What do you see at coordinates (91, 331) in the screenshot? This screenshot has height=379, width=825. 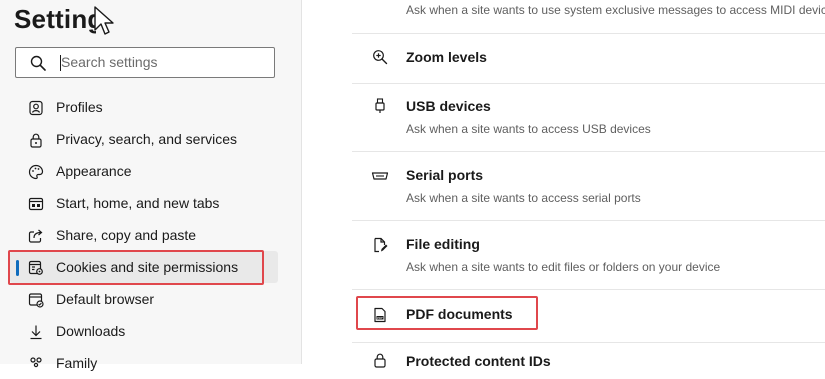 I see `sidebar-item-label: Downloads` at bounding box center [91, 331].